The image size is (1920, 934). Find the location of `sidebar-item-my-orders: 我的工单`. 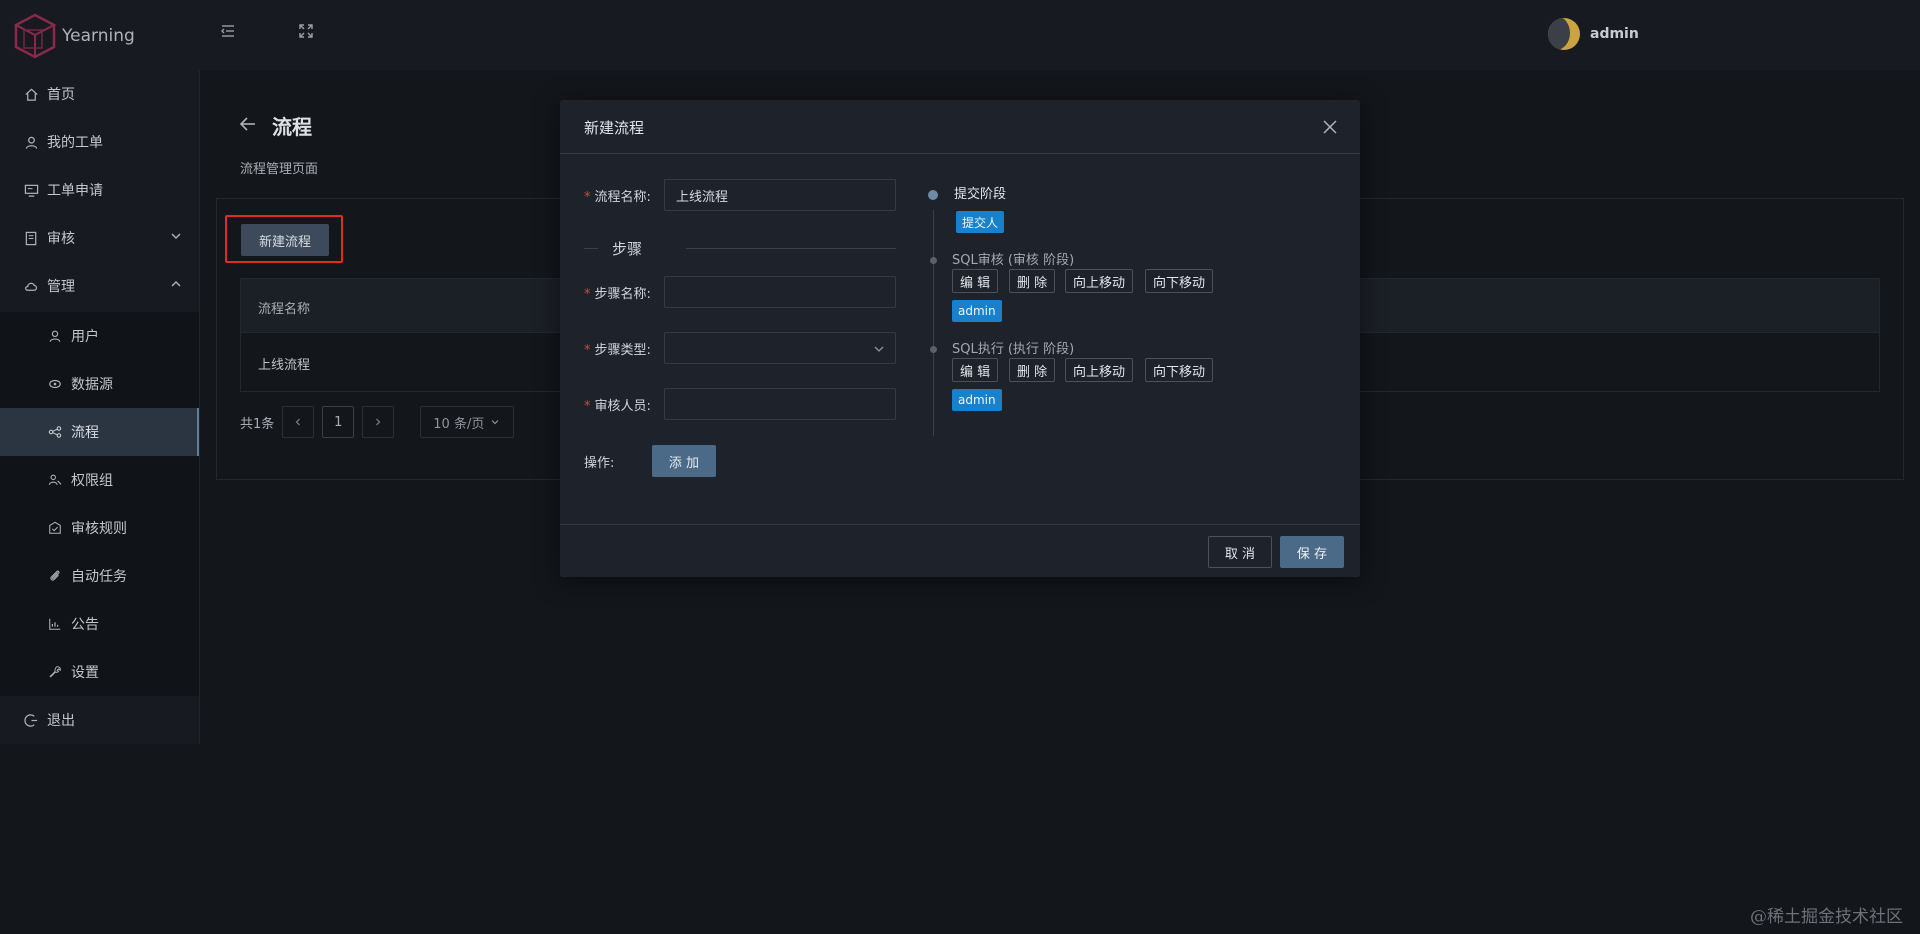

sidebar-item-my-orders: 我的工单 is located at coordinates (100, 142).